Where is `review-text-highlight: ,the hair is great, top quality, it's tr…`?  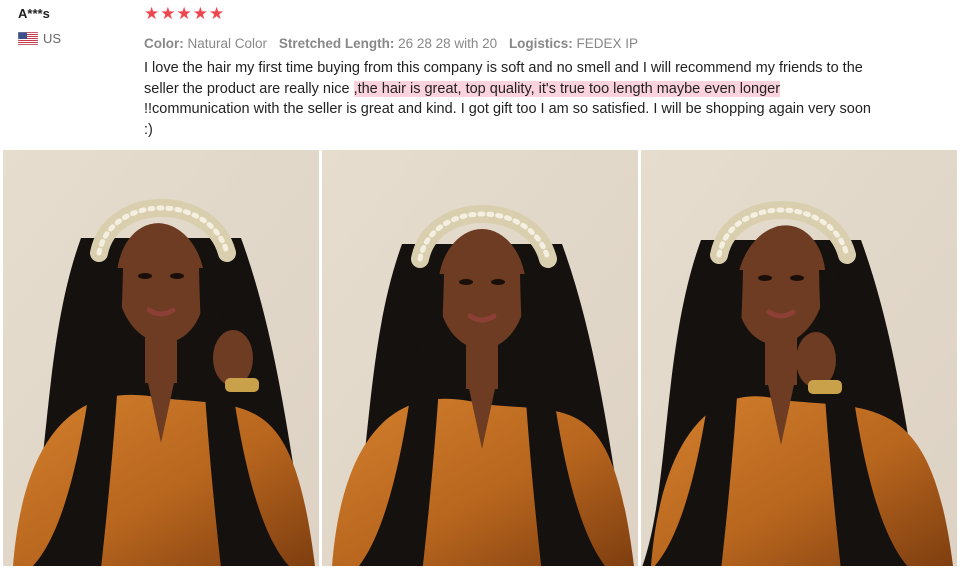 review-text-highlight: ,the hair is great, top quality, it's tr… is located at coordinates (567, 88).